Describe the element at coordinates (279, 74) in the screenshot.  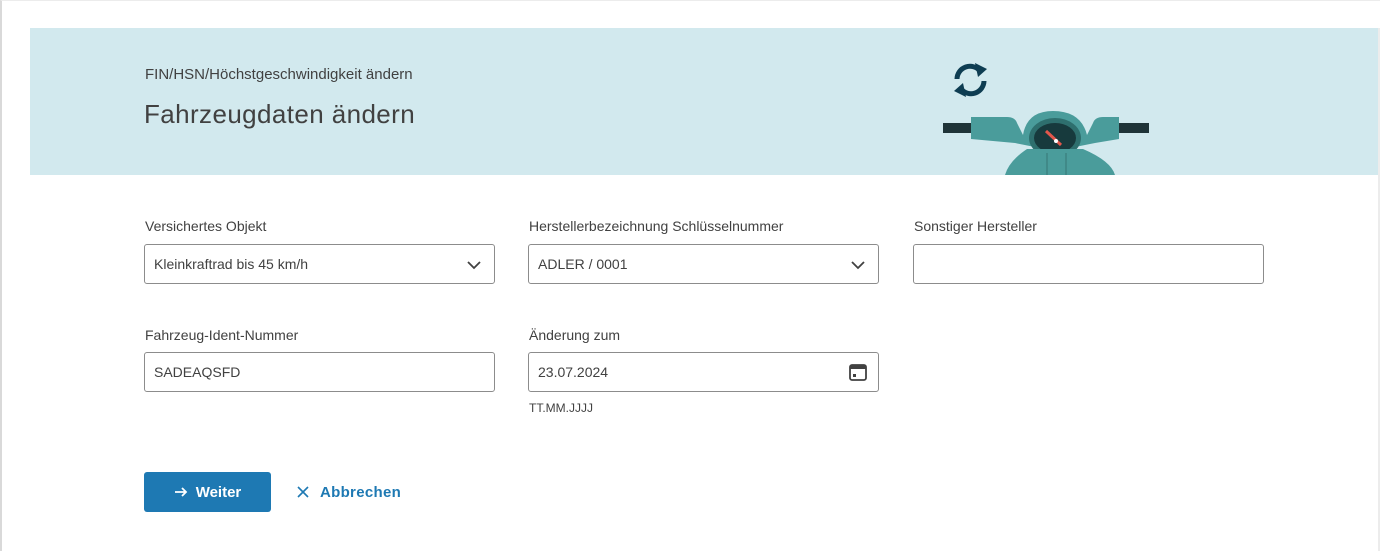
I see `breadcrumb: FIN/HSN/Höchstgeschwindigkeit ändern` at that location.